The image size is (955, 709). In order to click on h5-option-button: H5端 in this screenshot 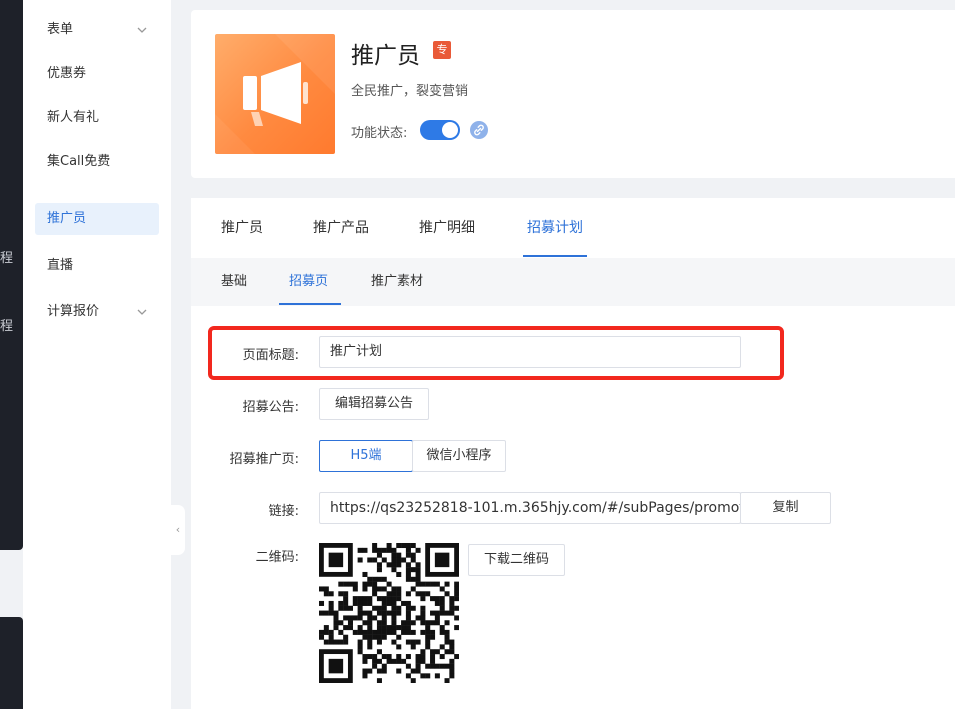, I will do `click(366, 456)`.